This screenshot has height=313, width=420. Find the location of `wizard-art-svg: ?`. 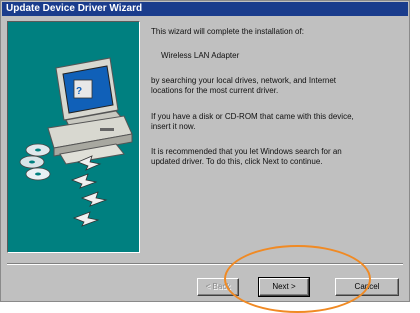

wizard-art-svg: ? is located at coordinates (76, 142).